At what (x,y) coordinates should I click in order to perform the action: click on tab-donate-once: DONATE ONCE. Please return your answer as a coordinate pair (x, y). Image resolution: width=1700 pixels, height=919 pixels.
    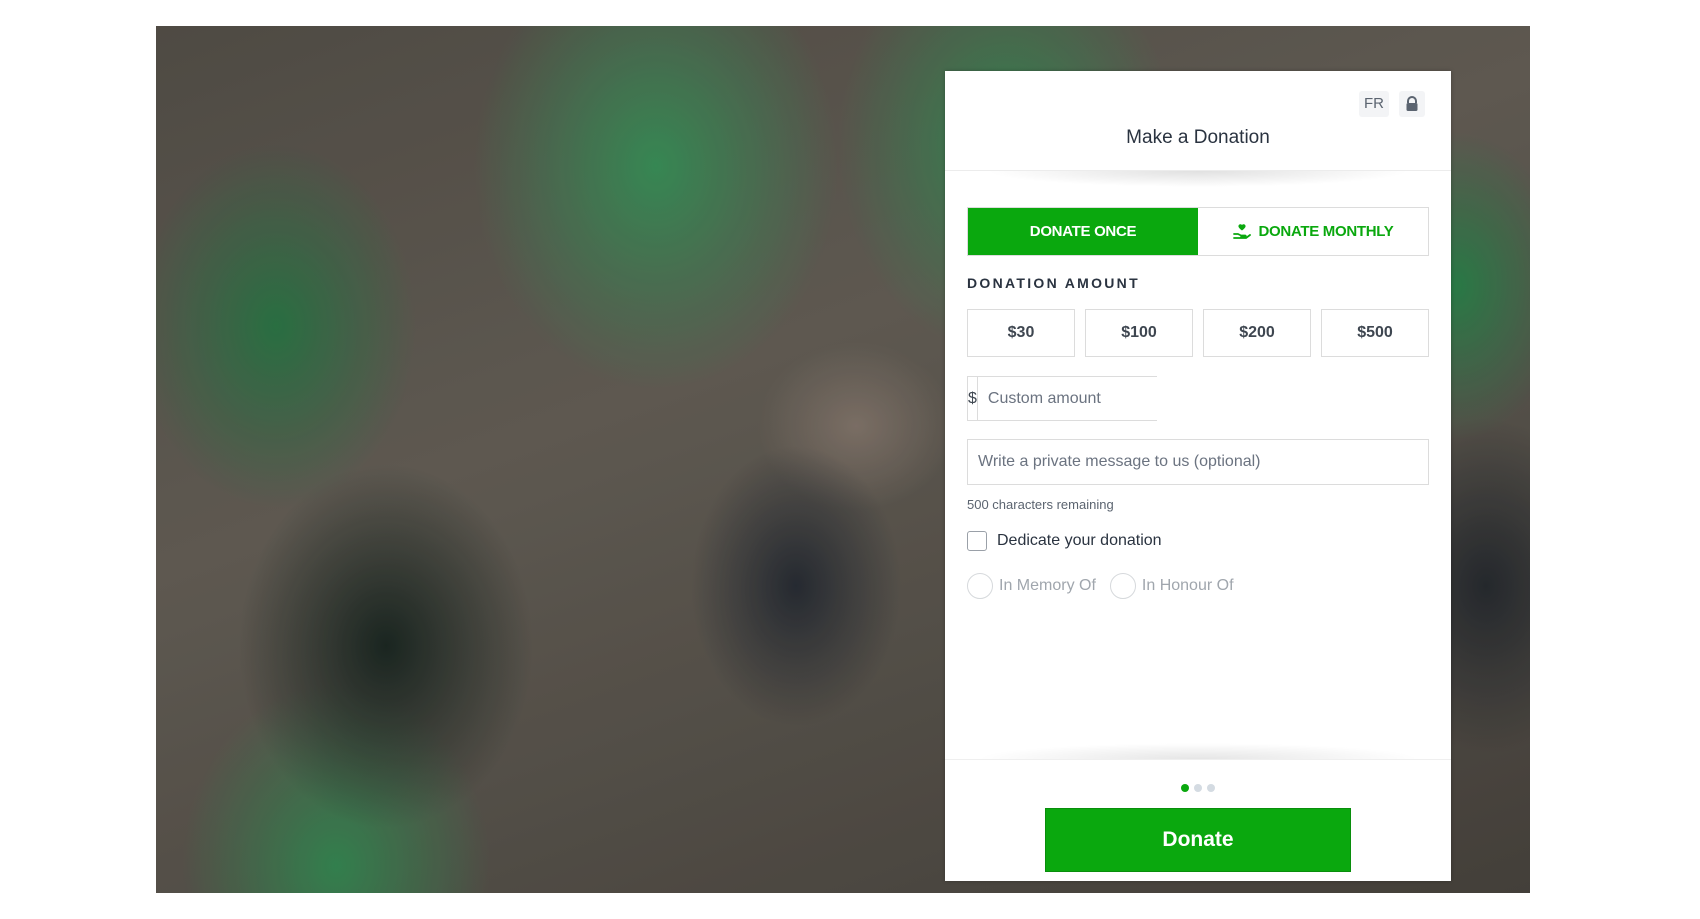
    Looking at the image, I should click on (1083, 231).